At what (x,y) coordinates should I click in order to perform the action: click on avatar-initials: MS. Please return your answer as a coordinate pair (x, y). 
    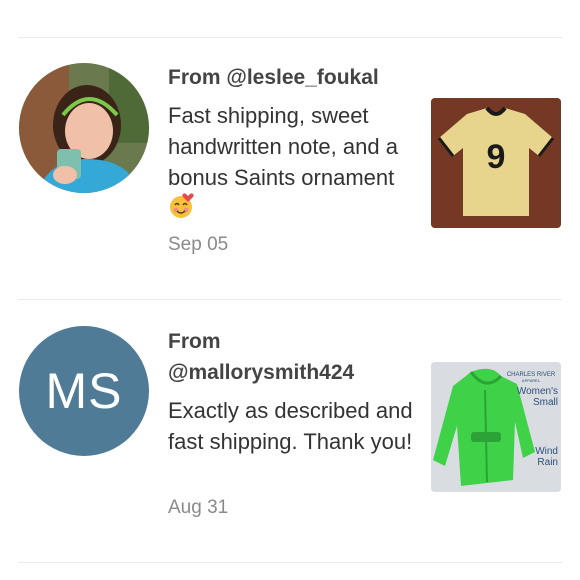
    Looking at the image, I should click on (84, 391).